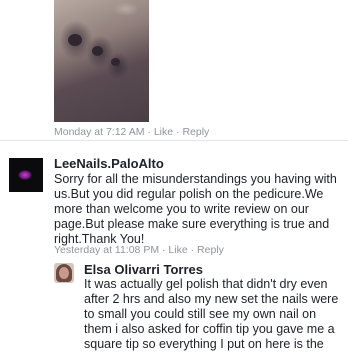 The height and width of the screenshot is (352, 348). I want to click on comment-author: LeeNails.PaloAlto, so click(109, 163).